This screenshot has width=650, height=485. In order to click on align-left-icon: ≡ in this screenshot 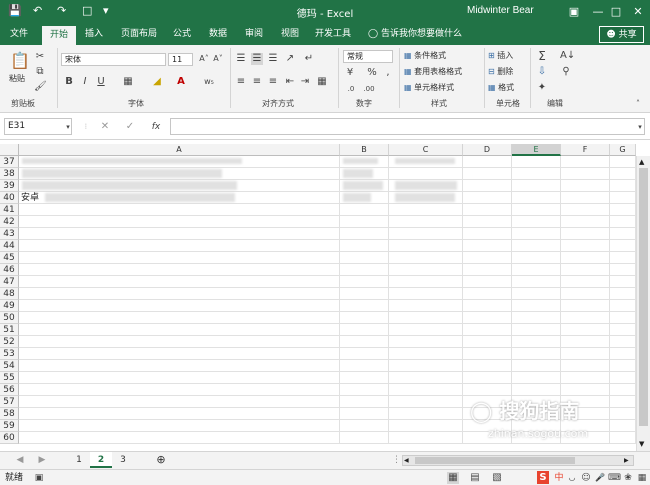, I will do `click(241, 82)`.